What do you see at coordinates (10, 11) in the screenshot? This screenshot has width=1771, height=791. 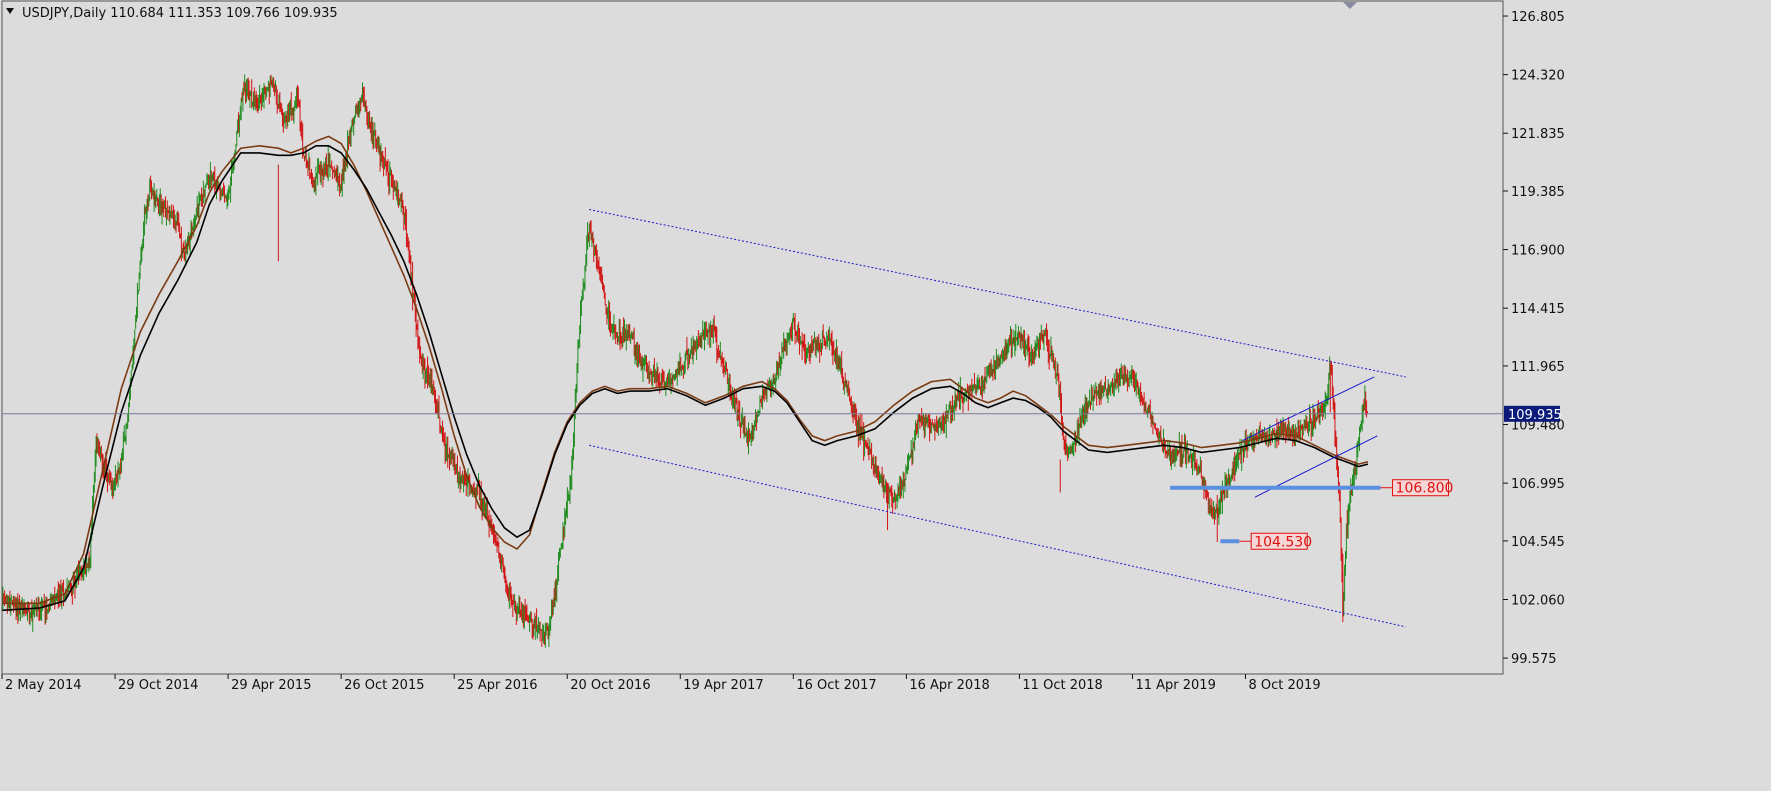 I see `chart-menu-arrow-icon` at bounding box center [10, 11].